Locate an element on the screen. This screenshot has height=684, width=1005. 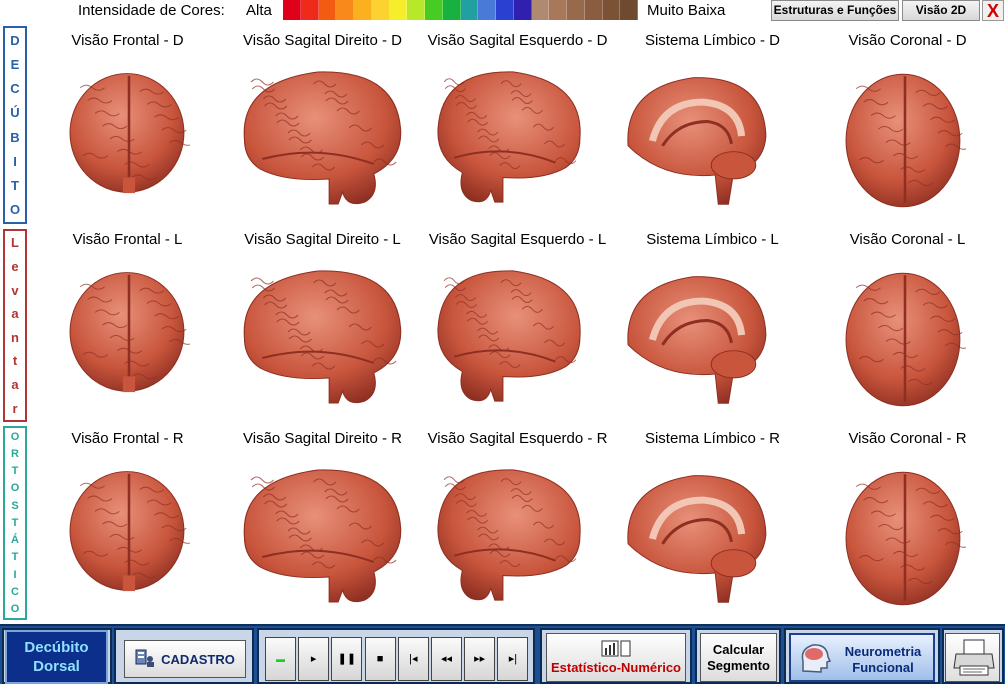
frontal-view: Visão Frontal - D is located at coordinates (127, 124).